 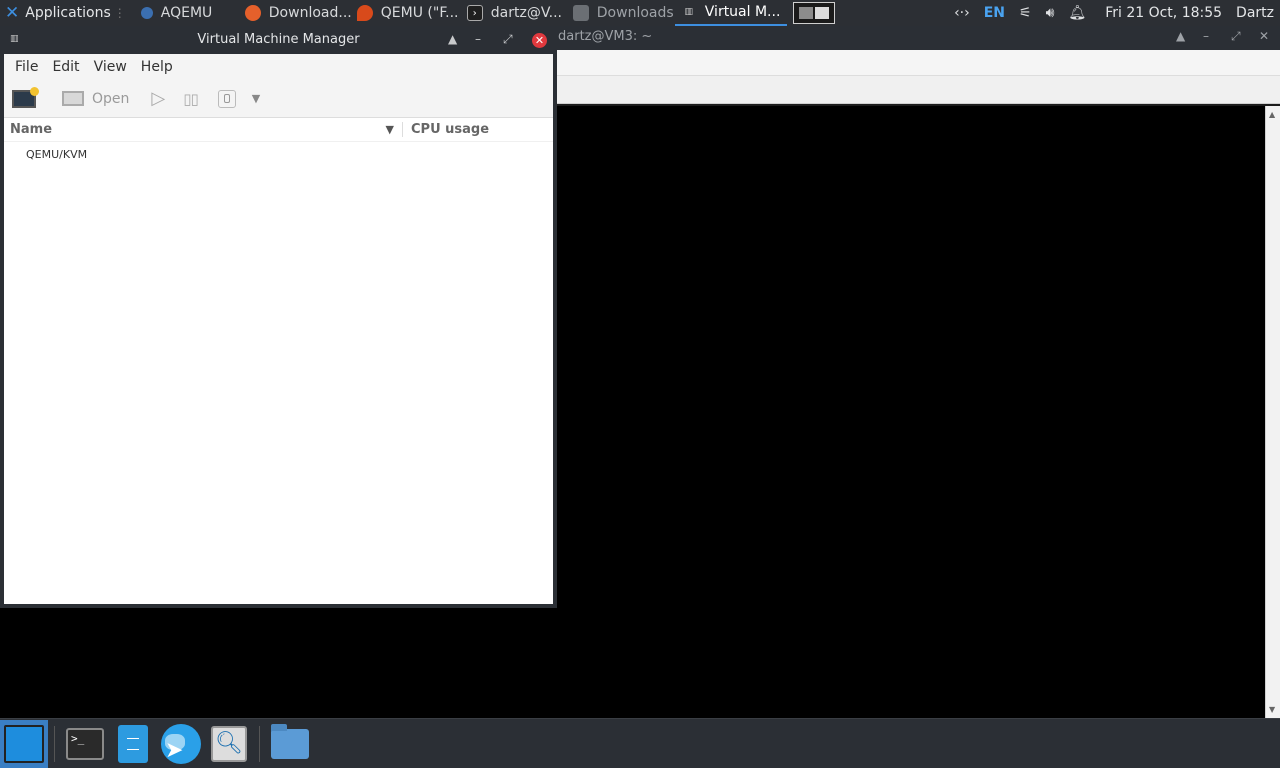 What do you see at coordinates (1272, 709) in the screenshot?
I see `scroll-down-icon: ▼` at bounding box center [1272, 709].